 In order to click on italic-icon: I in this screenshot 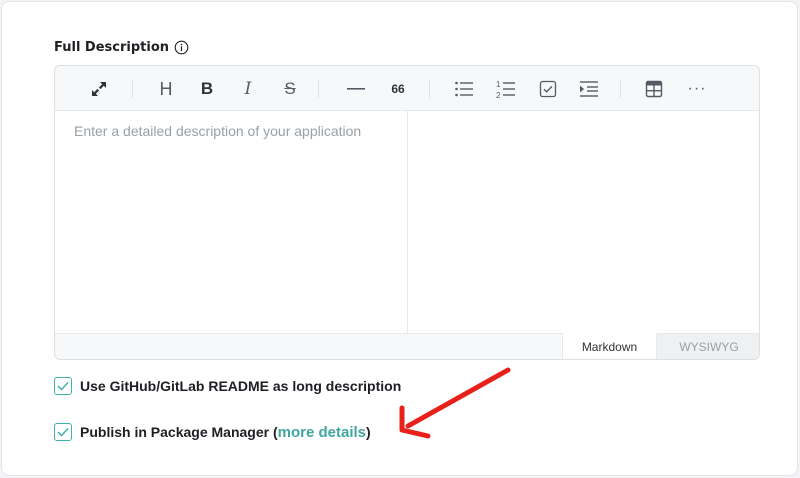, I will do `click(248, 89)`.